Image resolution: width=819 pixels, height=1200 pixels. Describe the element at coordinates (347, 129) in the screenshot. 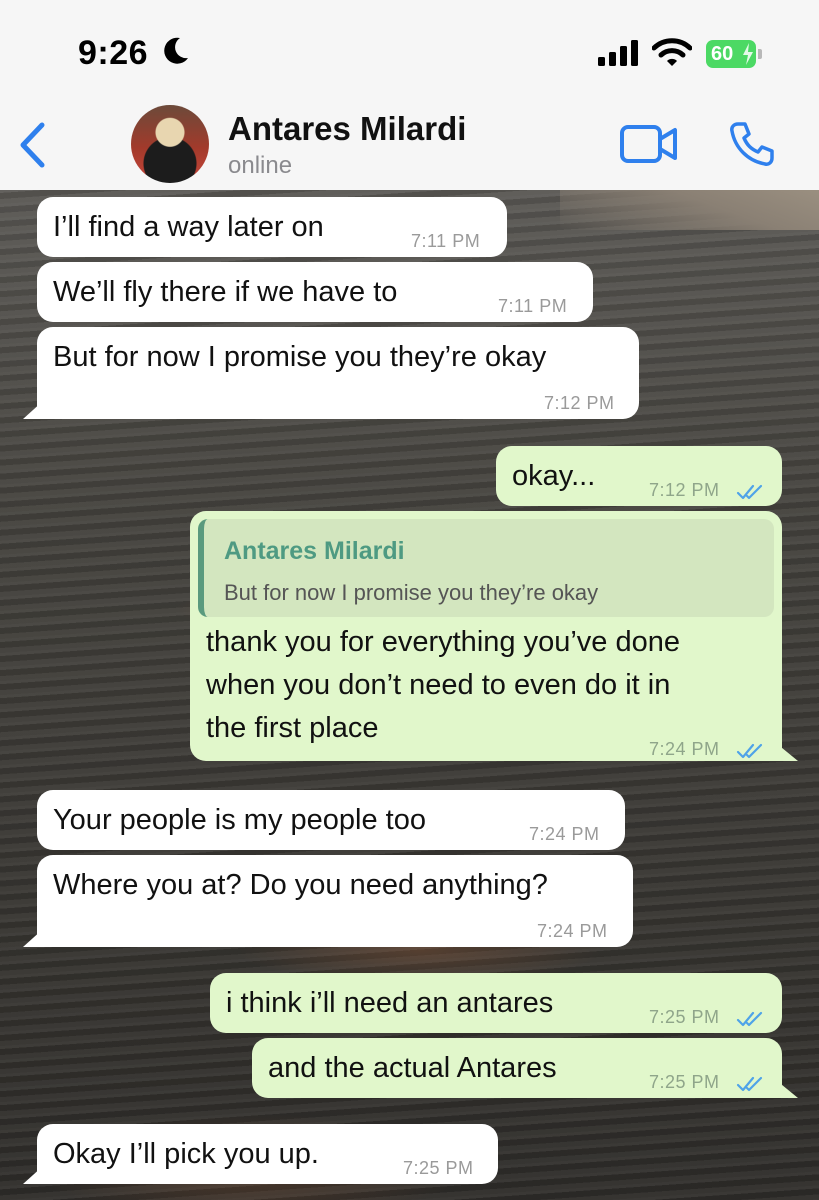

I see `contact-name: Antares Milardi` at that location.